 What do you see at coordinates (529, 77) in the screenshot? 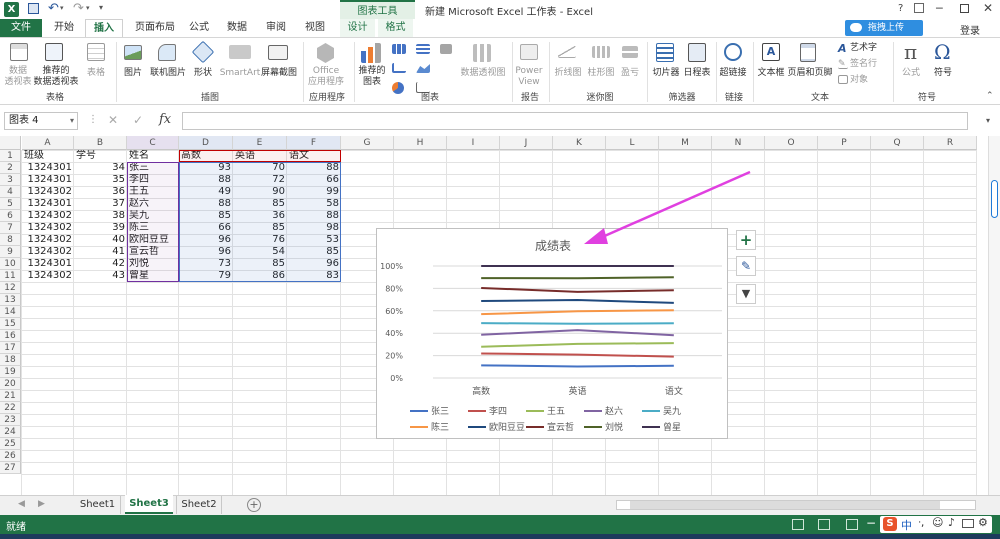
I see `power-view-button: Power View` at bounding box center [529, 77].